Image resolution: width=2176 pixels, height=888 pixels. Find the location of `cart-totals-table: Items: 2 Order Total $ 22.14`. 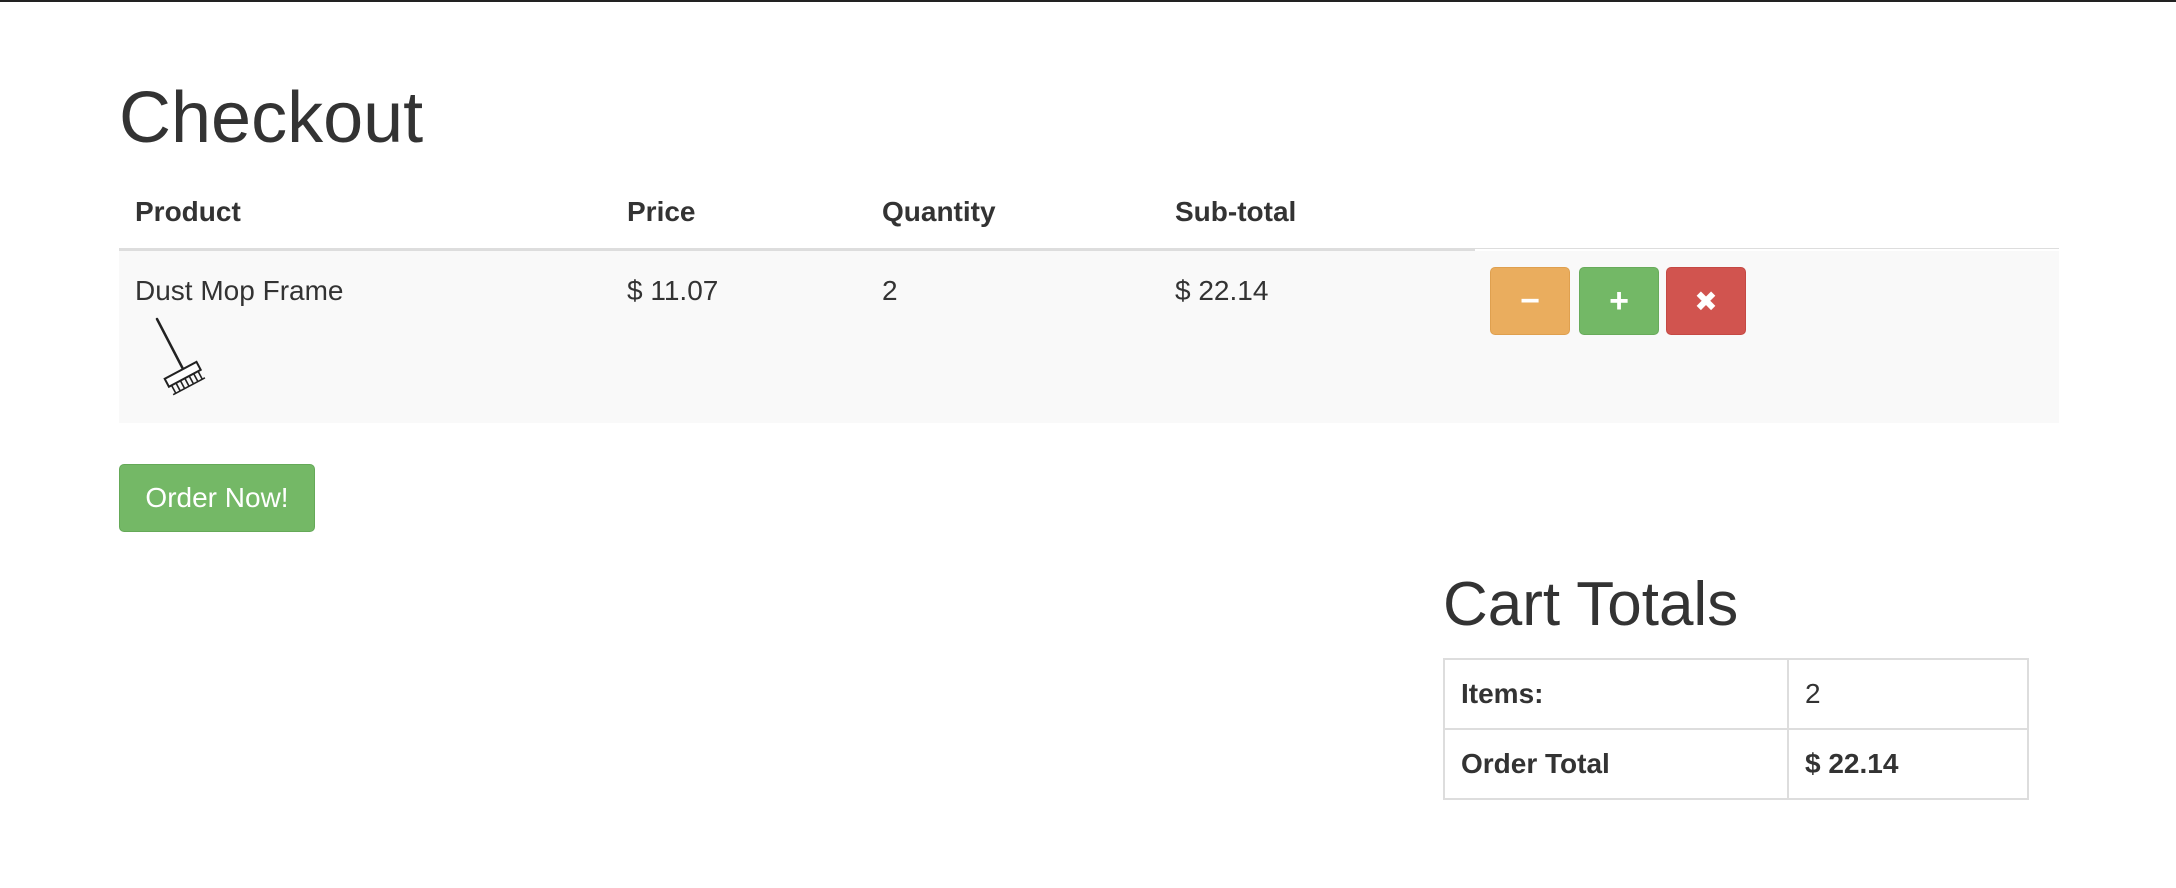

cart-totals-table: Items: 2 Order Total $ 22.14 is located at coordinates (1736, 729).